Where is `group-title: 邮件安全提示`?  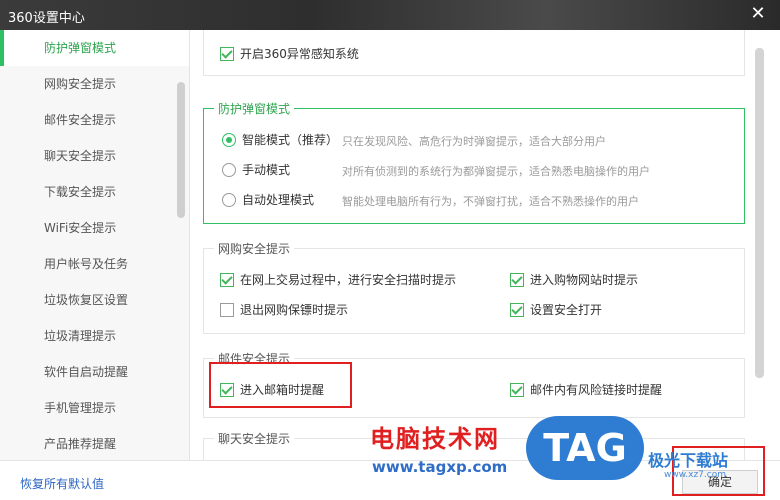
group-title: 邮件安全提示 is located at coordinates (254, 359).